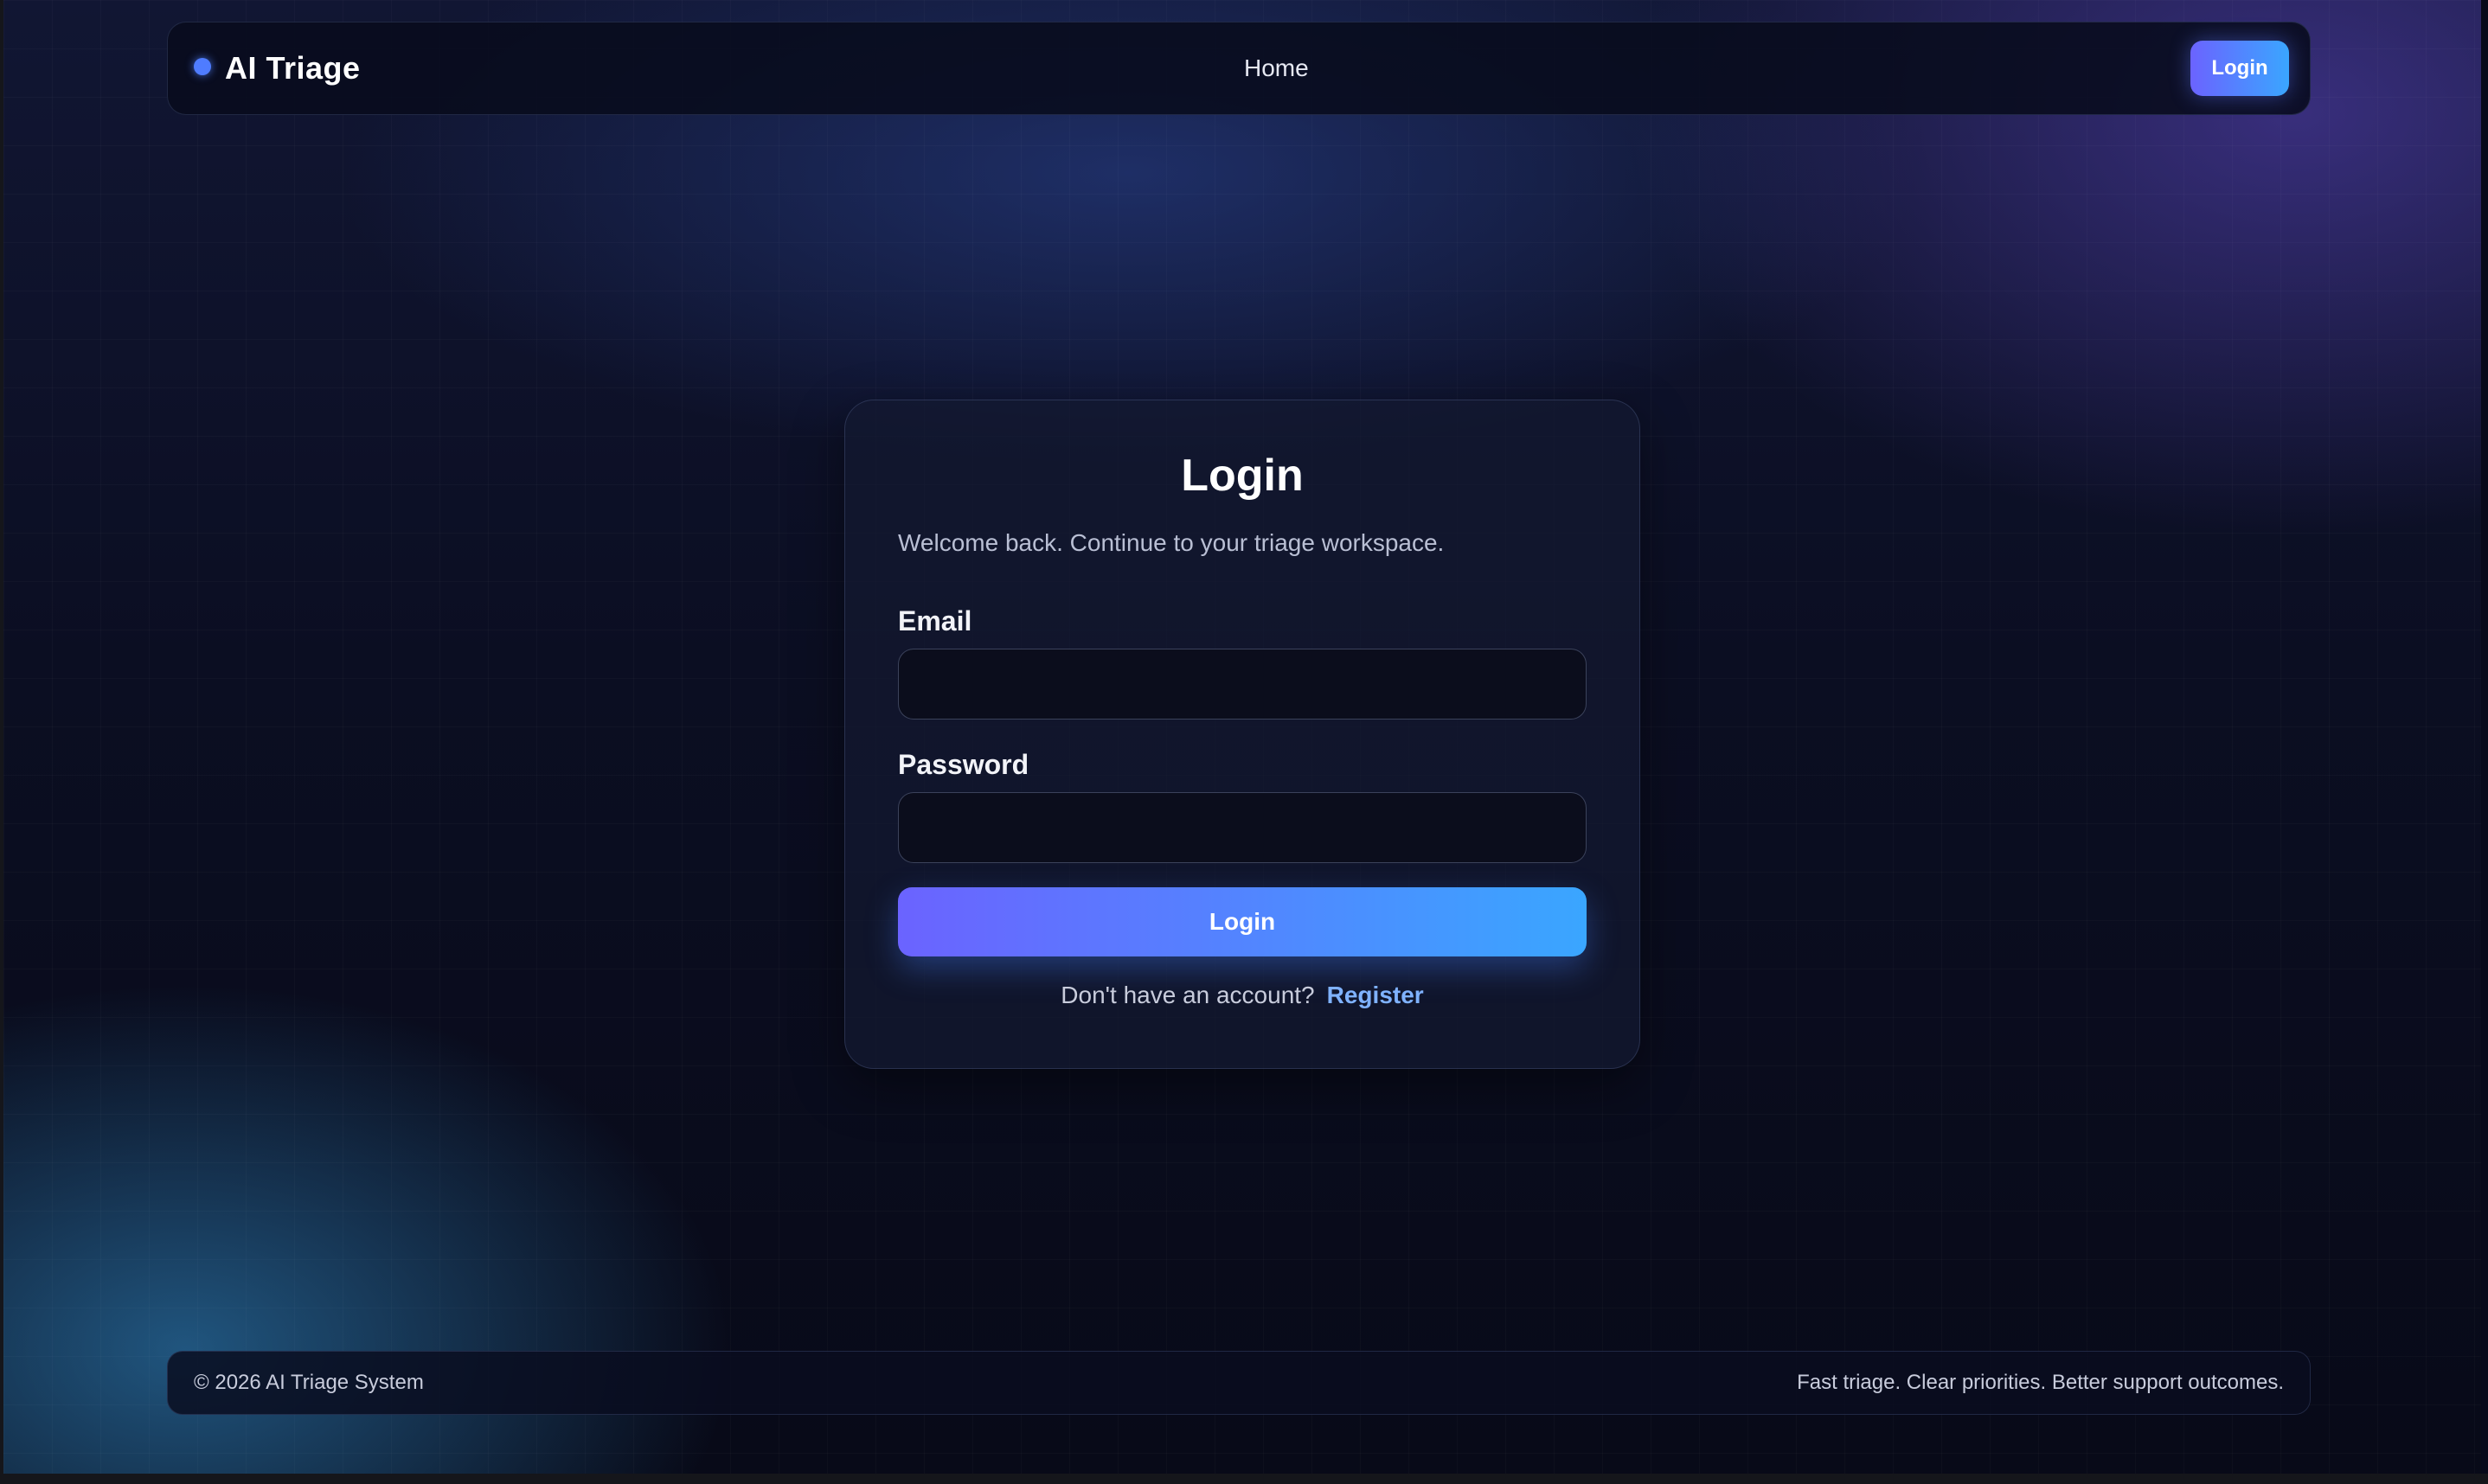 The width and height of the screenshot is (2488, 1484). What do you see at coordinates (964, 764) in the screenshot?
I see `password-label: Password` at bounding box center [964, 764].